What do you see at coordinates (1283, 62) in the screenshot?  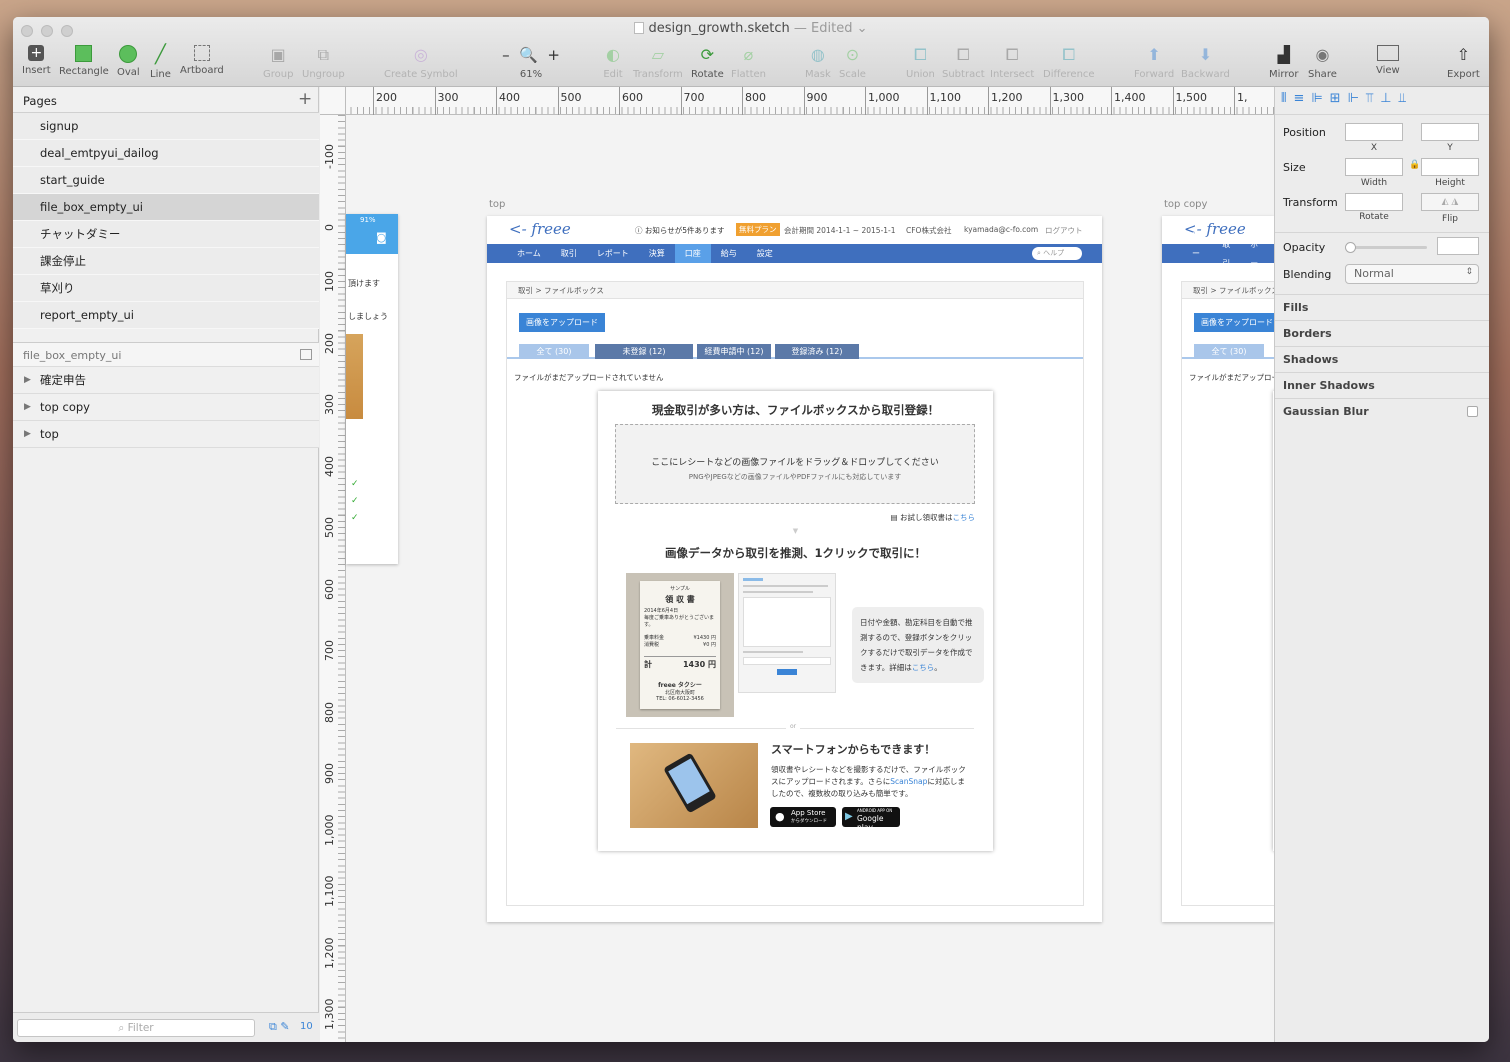 I see `mirror-button: ▟ Mirror` at bounding box center [1283, 62].